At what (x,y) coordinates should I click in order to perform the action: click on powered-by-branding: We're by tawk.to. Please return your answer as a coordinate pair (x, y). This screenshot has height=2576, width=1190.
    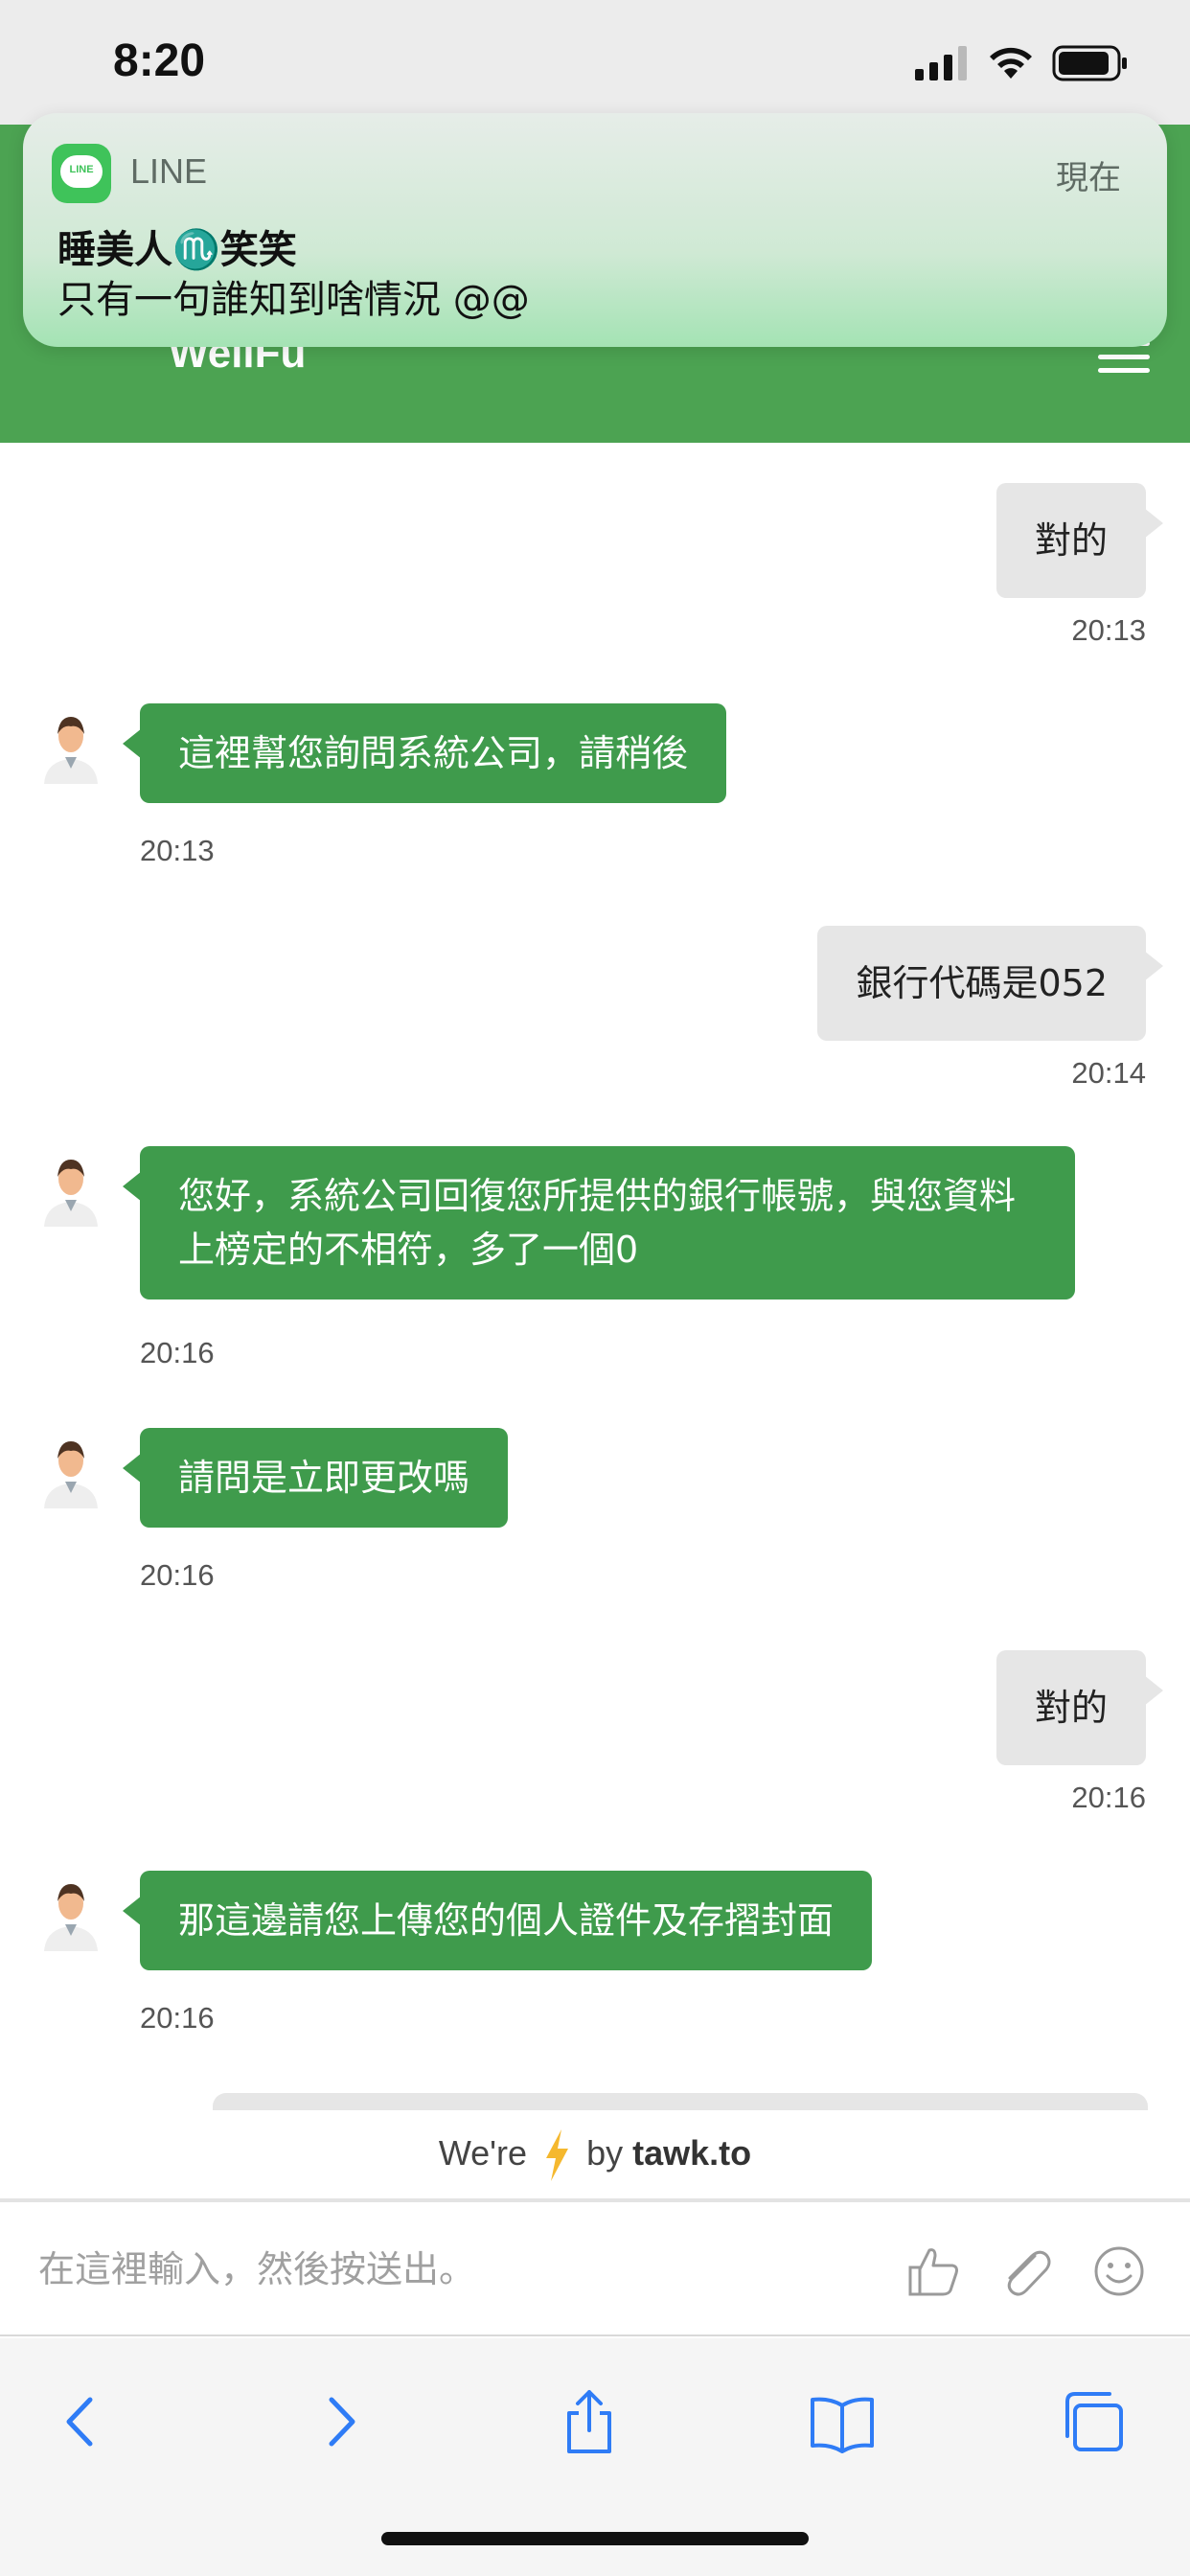
    Looking at the image, I should click on (595, 2153).